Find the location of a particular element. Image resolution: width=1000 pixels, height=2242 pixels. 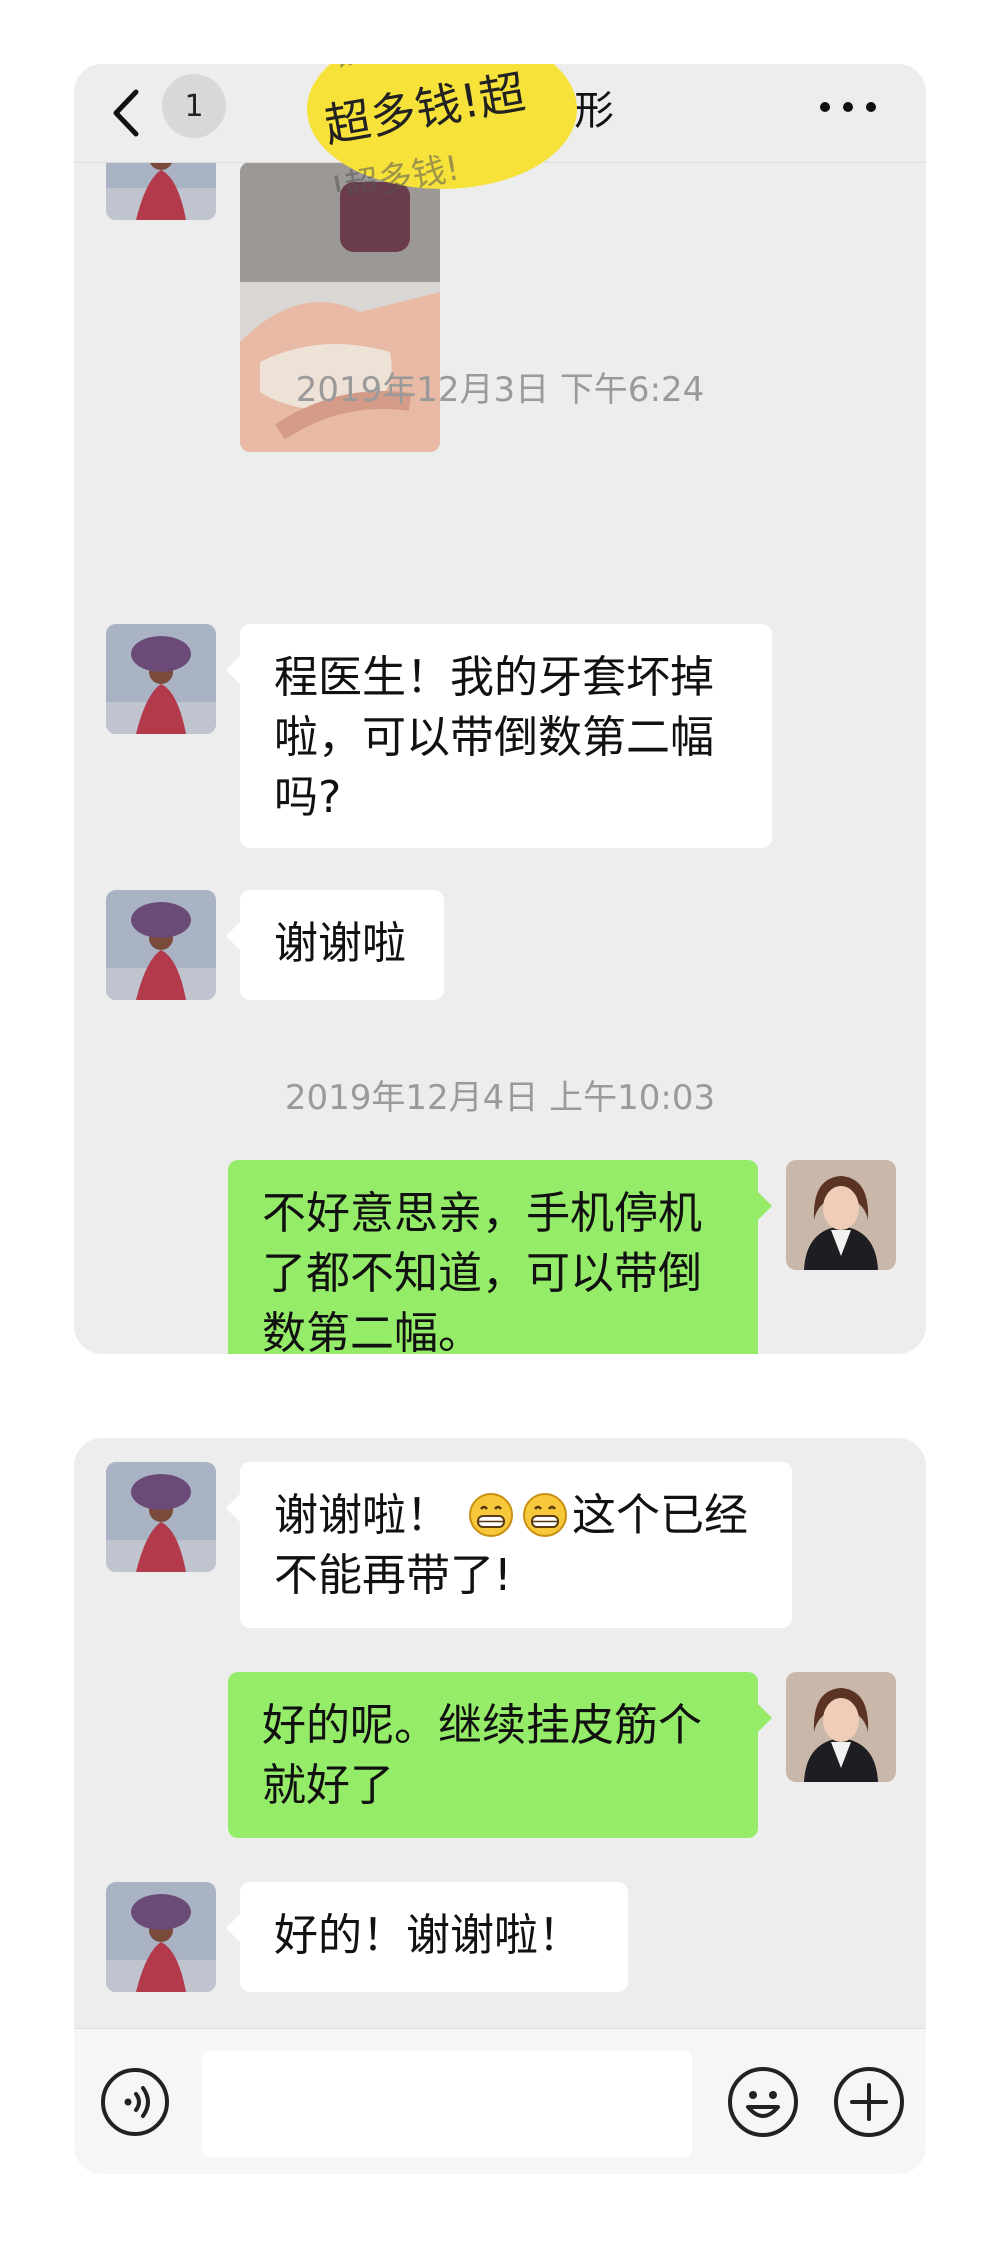

more-options-button is located at coordinates (848, 107).